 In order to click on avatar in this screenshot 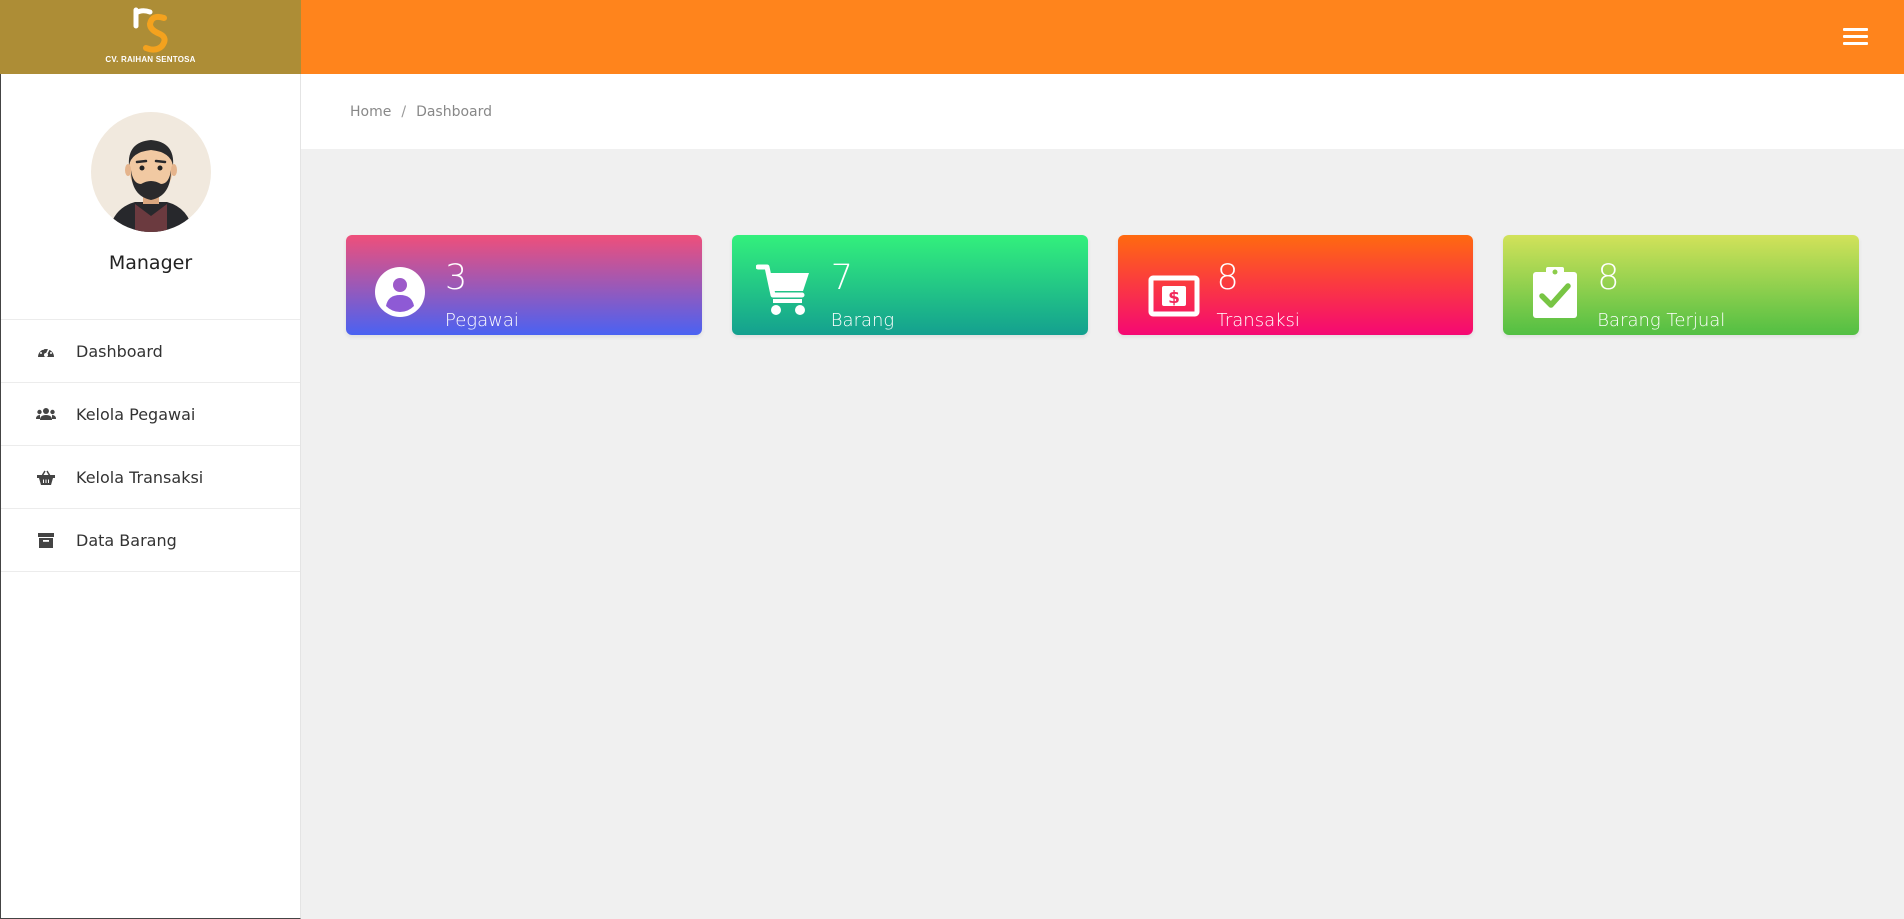, I will do `click(150, 172)`.